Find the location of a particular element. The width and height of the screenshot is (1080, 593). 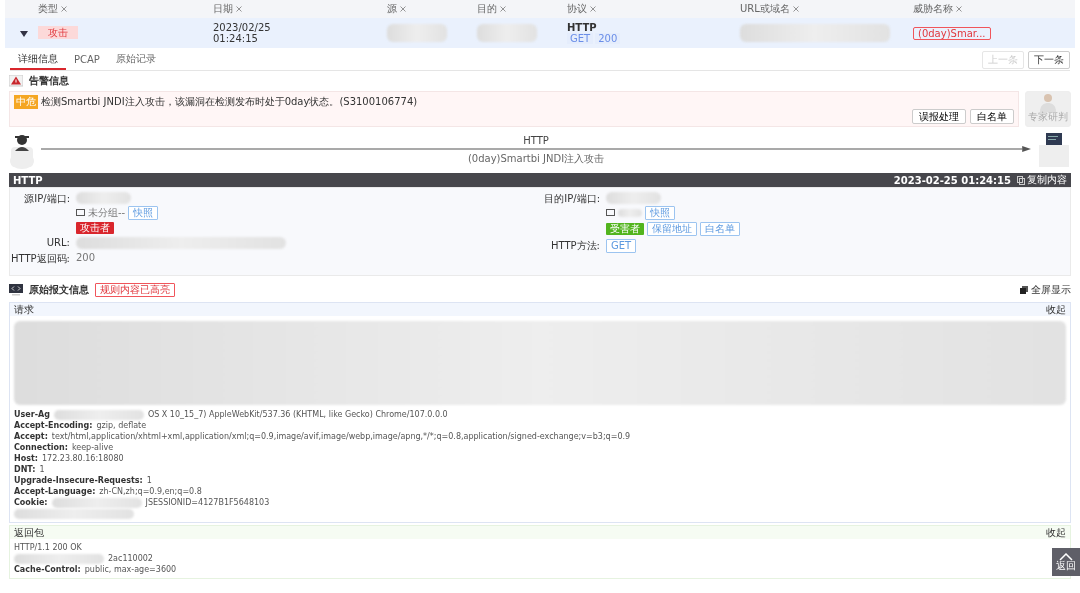

header-name: Host: is located at coordinates (26, 458).